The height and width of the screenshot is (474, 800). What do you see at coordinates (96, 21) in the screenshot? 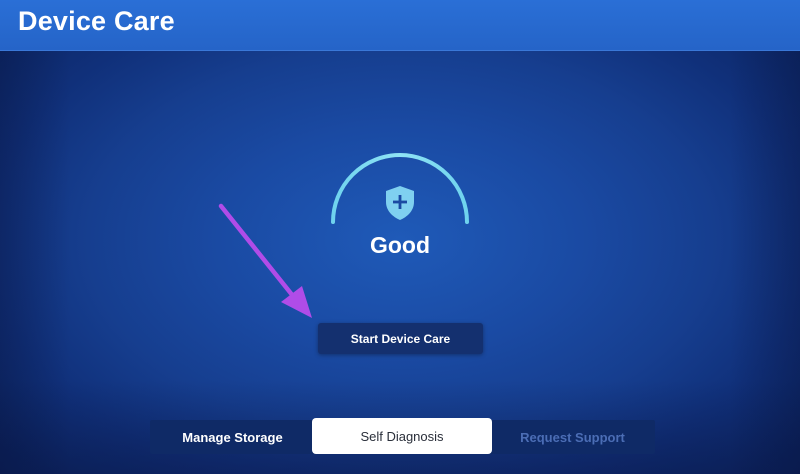
I see `page-title: Device Care` at bounding box center [96, 21].